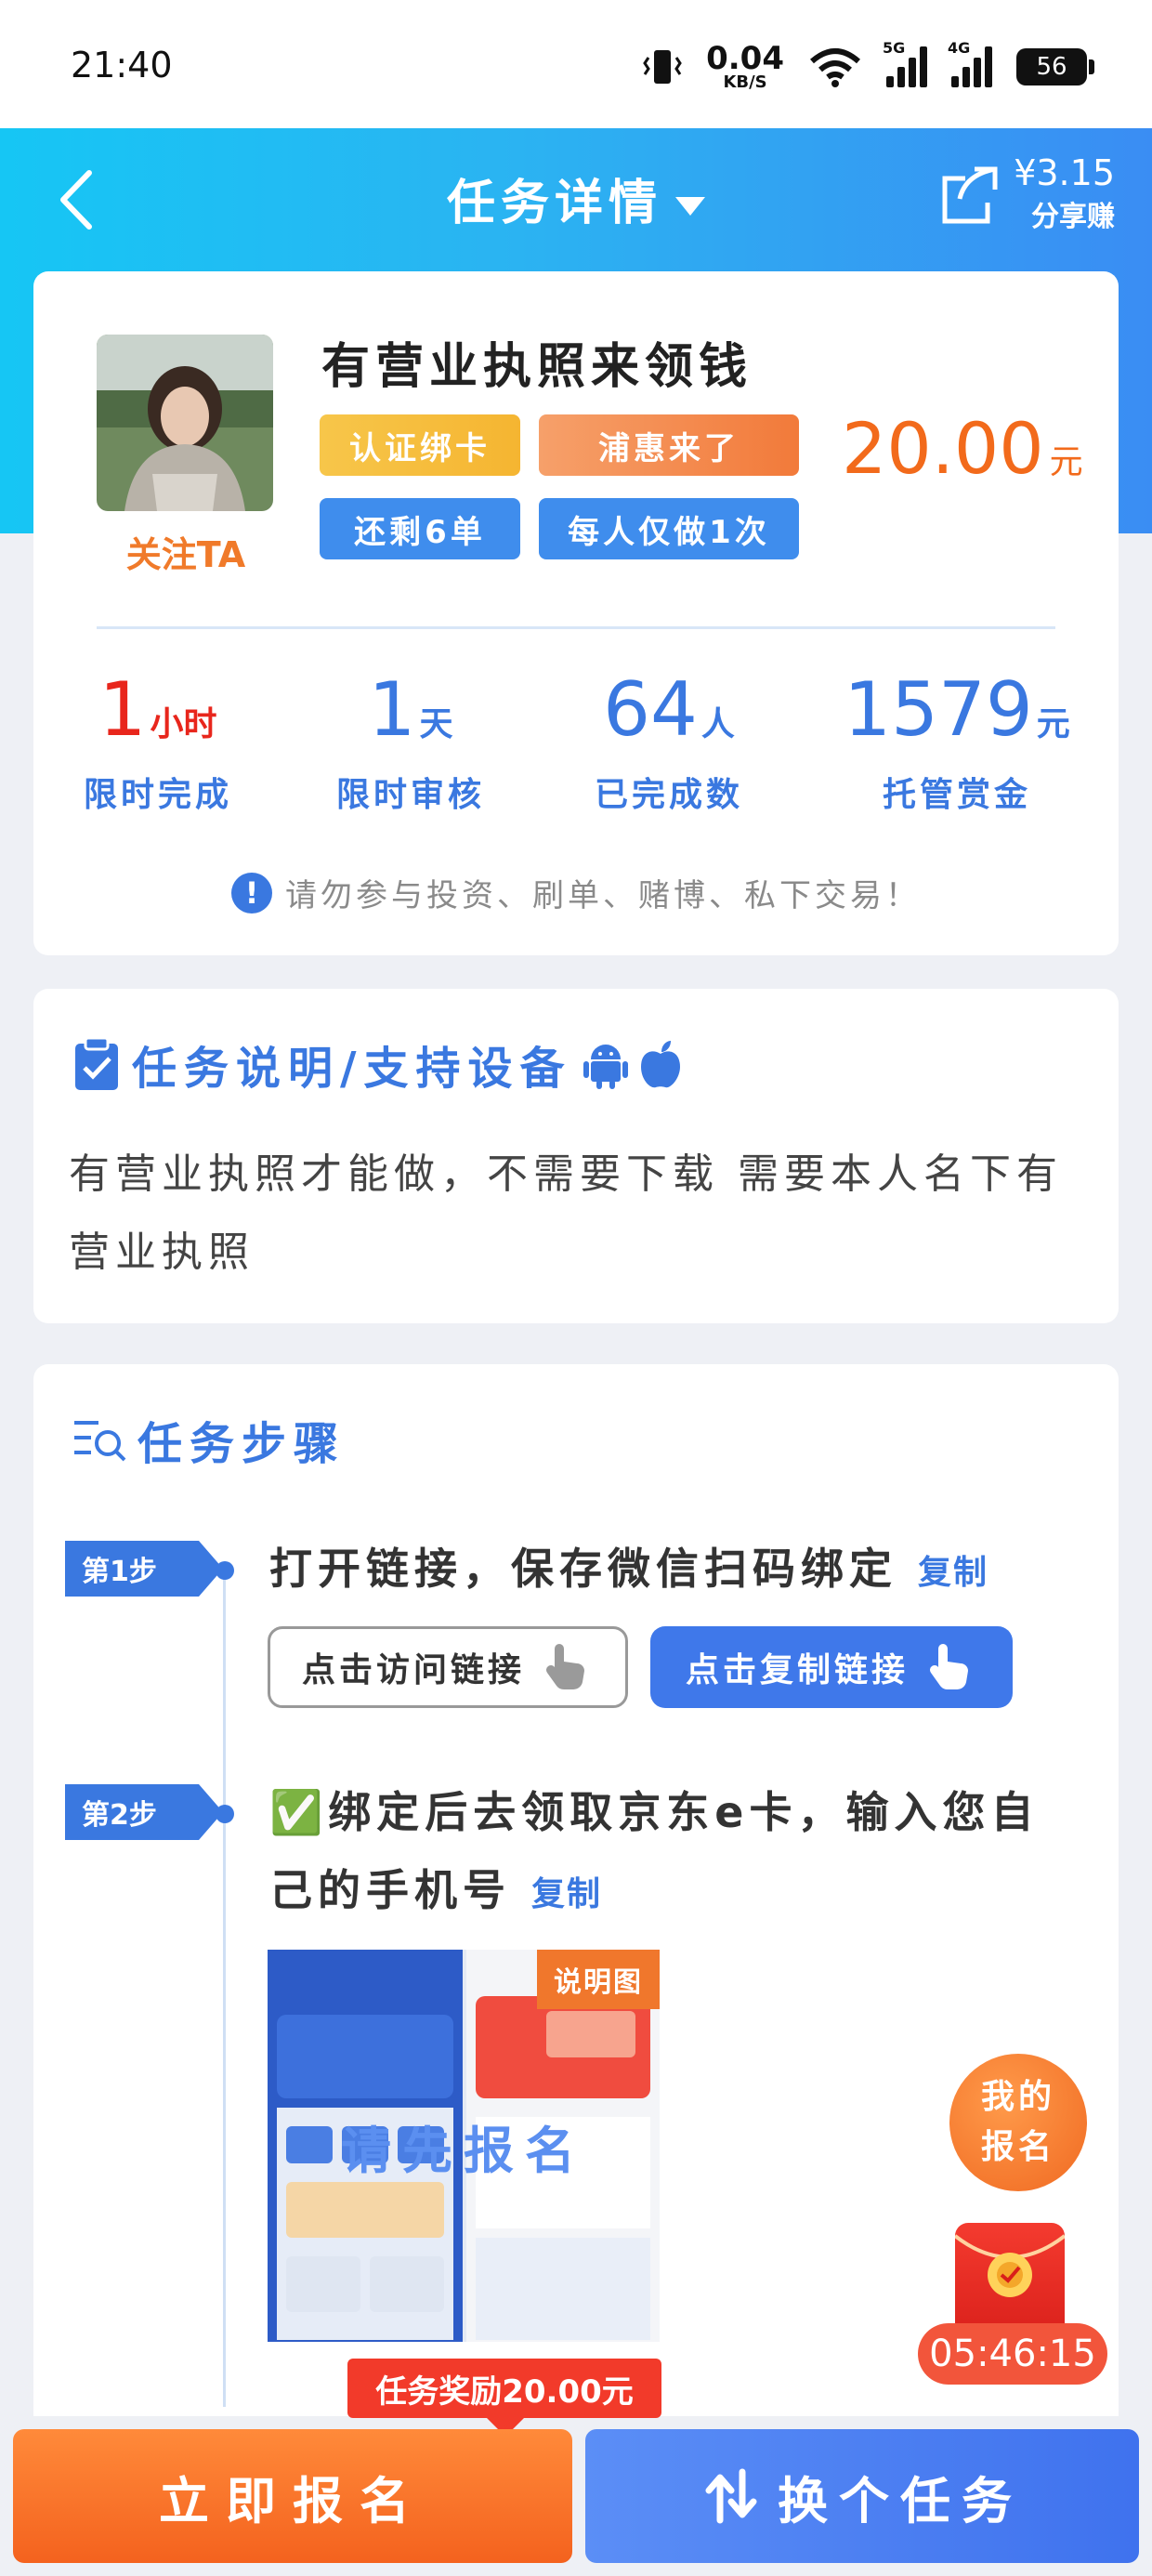 The image size is (1152, 2576). Describe the element at coordinates (186, 551) in the screenshot. I see `follow-link: 关注TA` at that location.